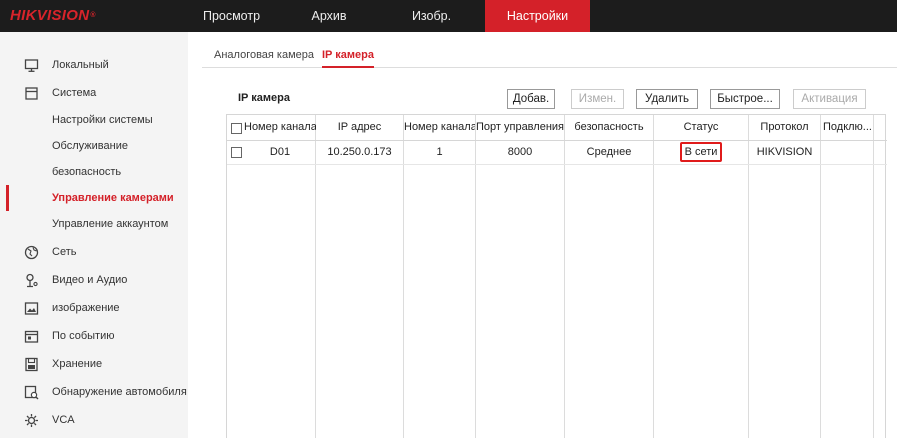 Image resolution: width=897 pixels, height=438 pixels. Describe the element at coordinates (537, 16) in the screenshot. I see `nav-configuration: Настройки` at that location.